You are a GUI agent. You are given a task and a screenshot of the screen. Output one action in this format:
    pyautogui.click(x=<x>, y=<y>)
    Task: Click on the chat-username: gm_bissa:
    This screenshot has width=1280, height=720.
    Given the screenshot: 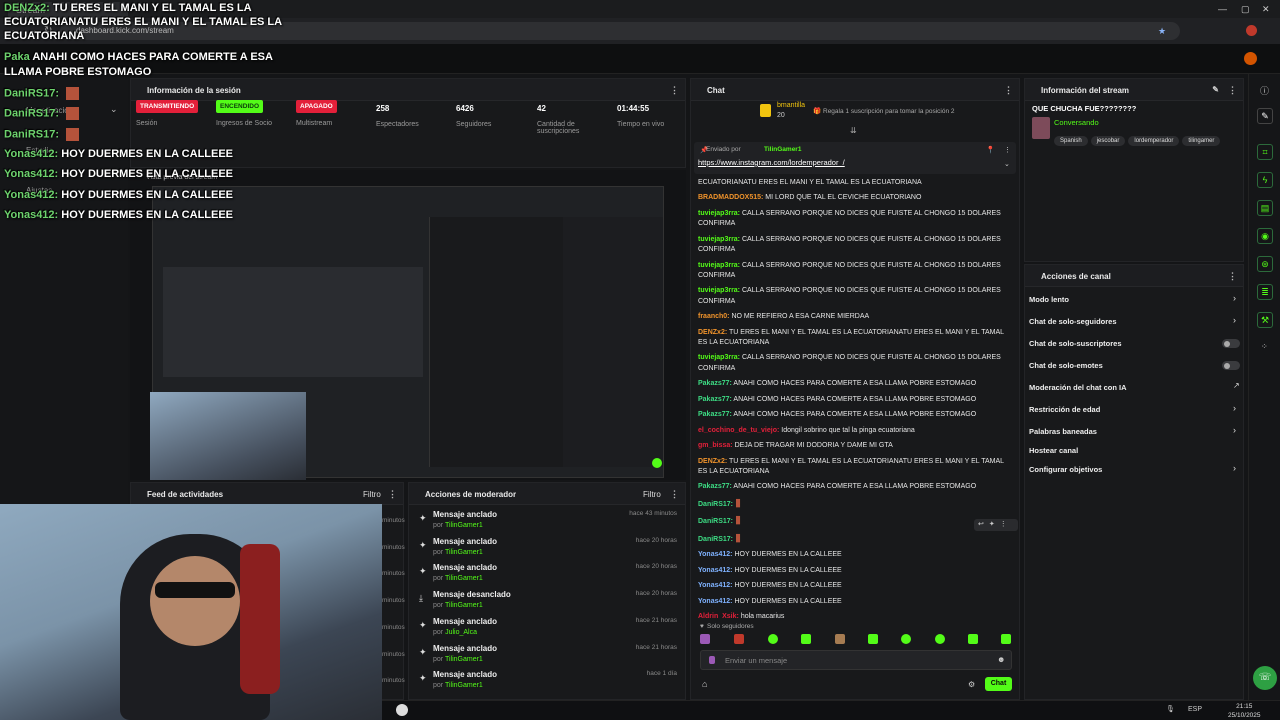 What is the action you would take?
    pyautogui.click(x=715, y=445)
    